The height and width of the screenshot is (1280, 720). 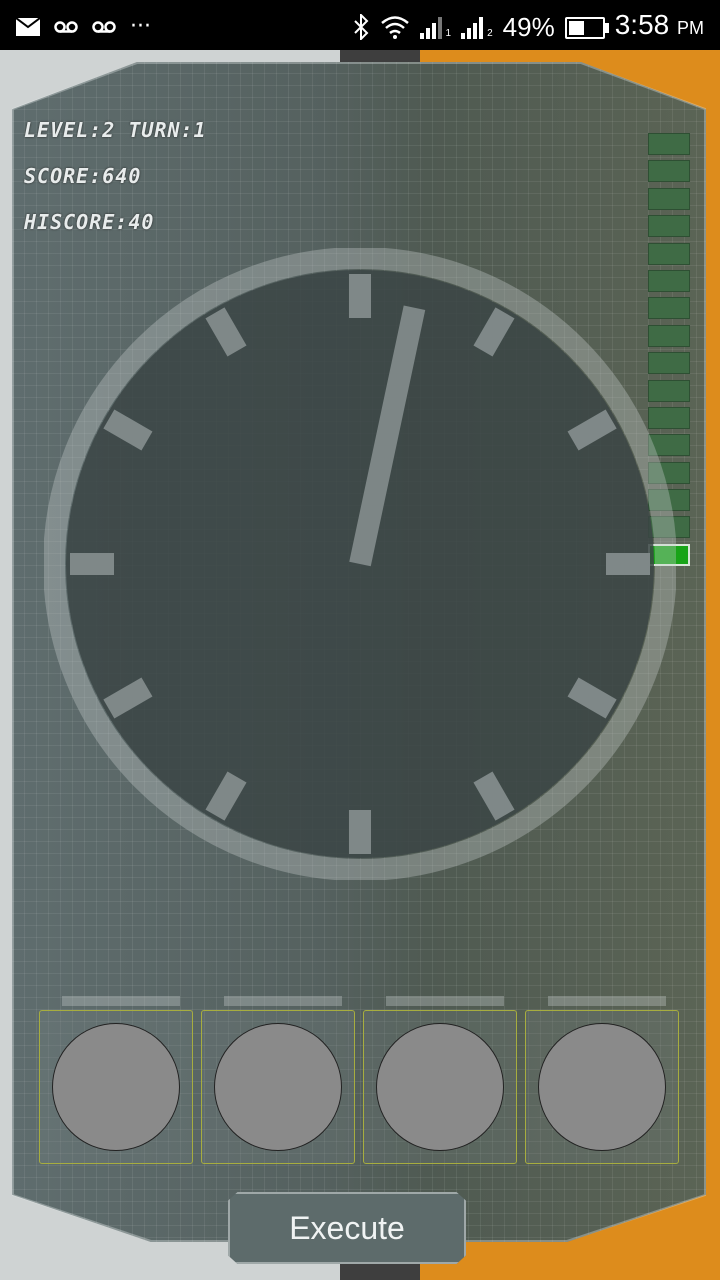 I want to click on sim1-label: 1, so click(x=448, y=33).